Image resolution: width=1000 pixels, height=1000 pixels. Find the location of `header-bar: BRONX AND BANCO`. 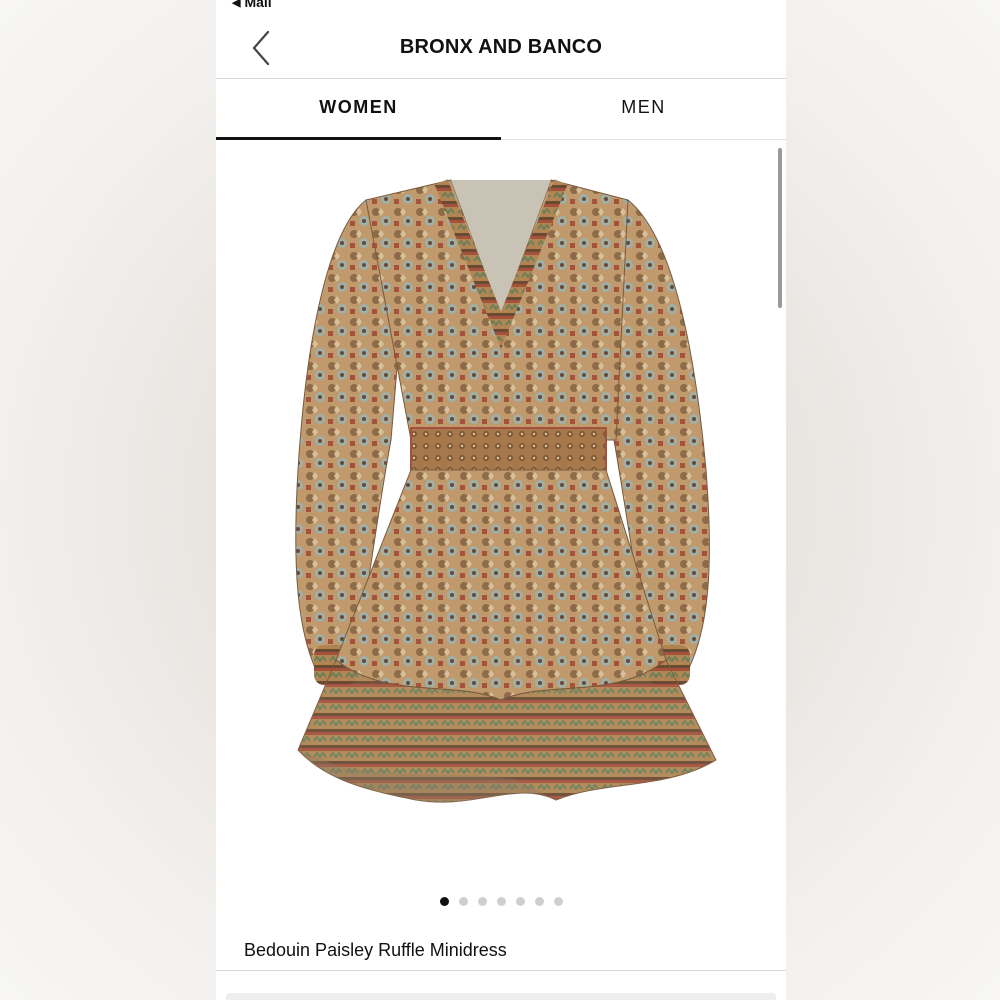

header-bar: BRONX AND BANCO is located at coordinates (501, 48).